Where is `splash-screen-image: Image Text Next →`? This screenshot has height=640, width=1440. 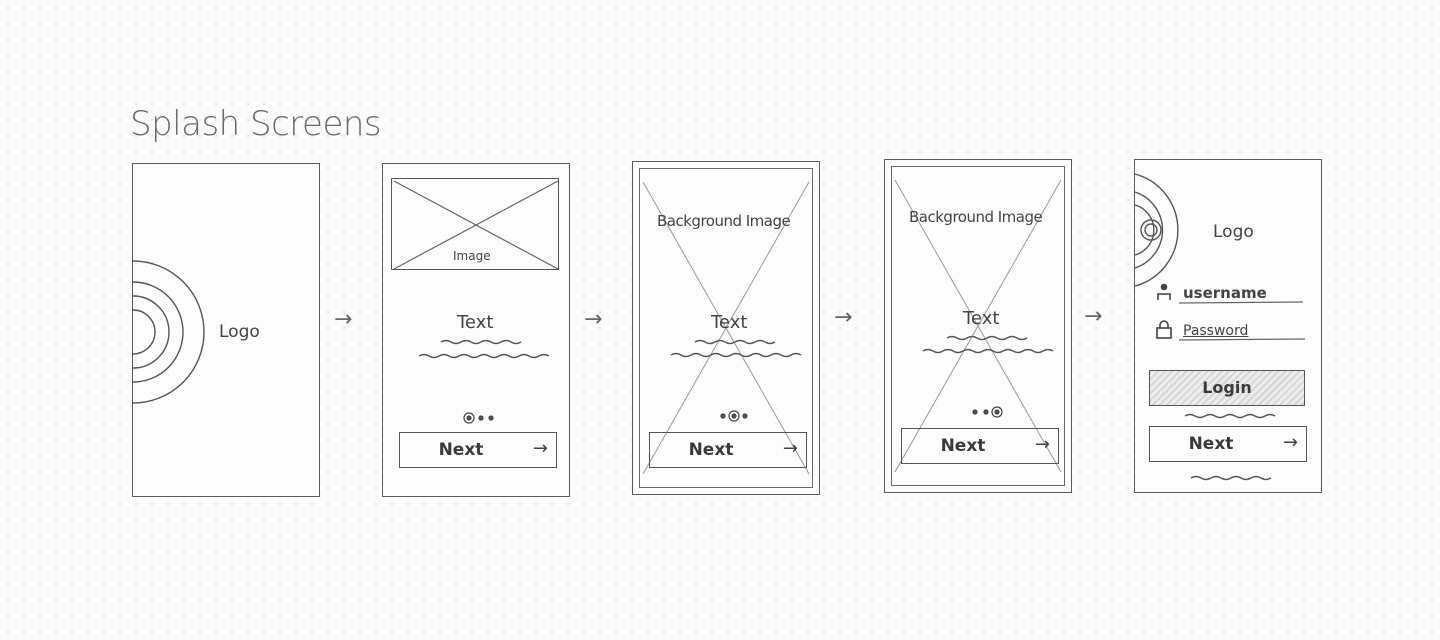 splash-screen-image: Image Text Next → is located at coordinates (476, 330).